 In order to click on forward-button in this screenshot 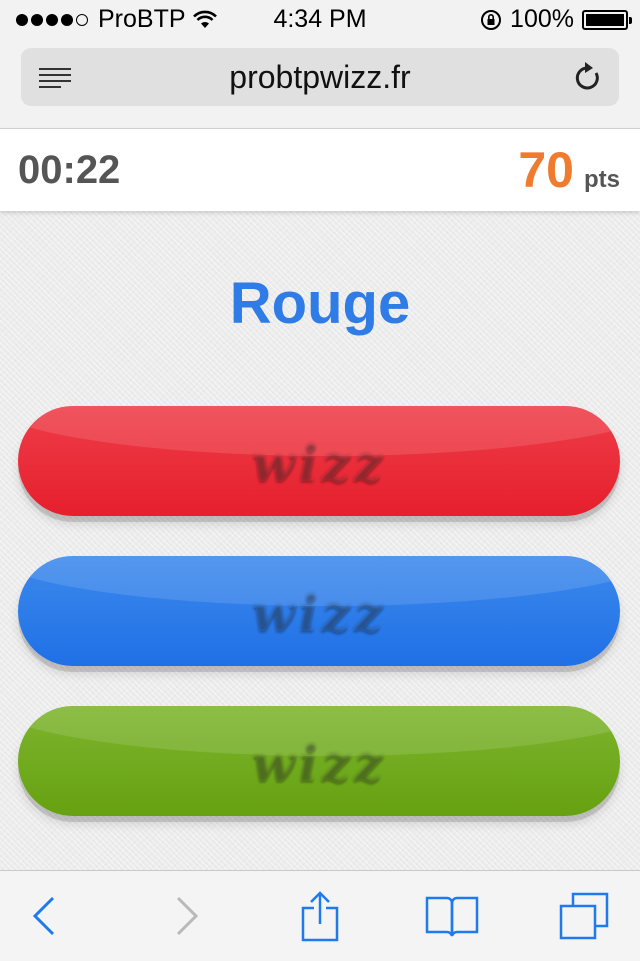, I will do `click(187, 916)`.